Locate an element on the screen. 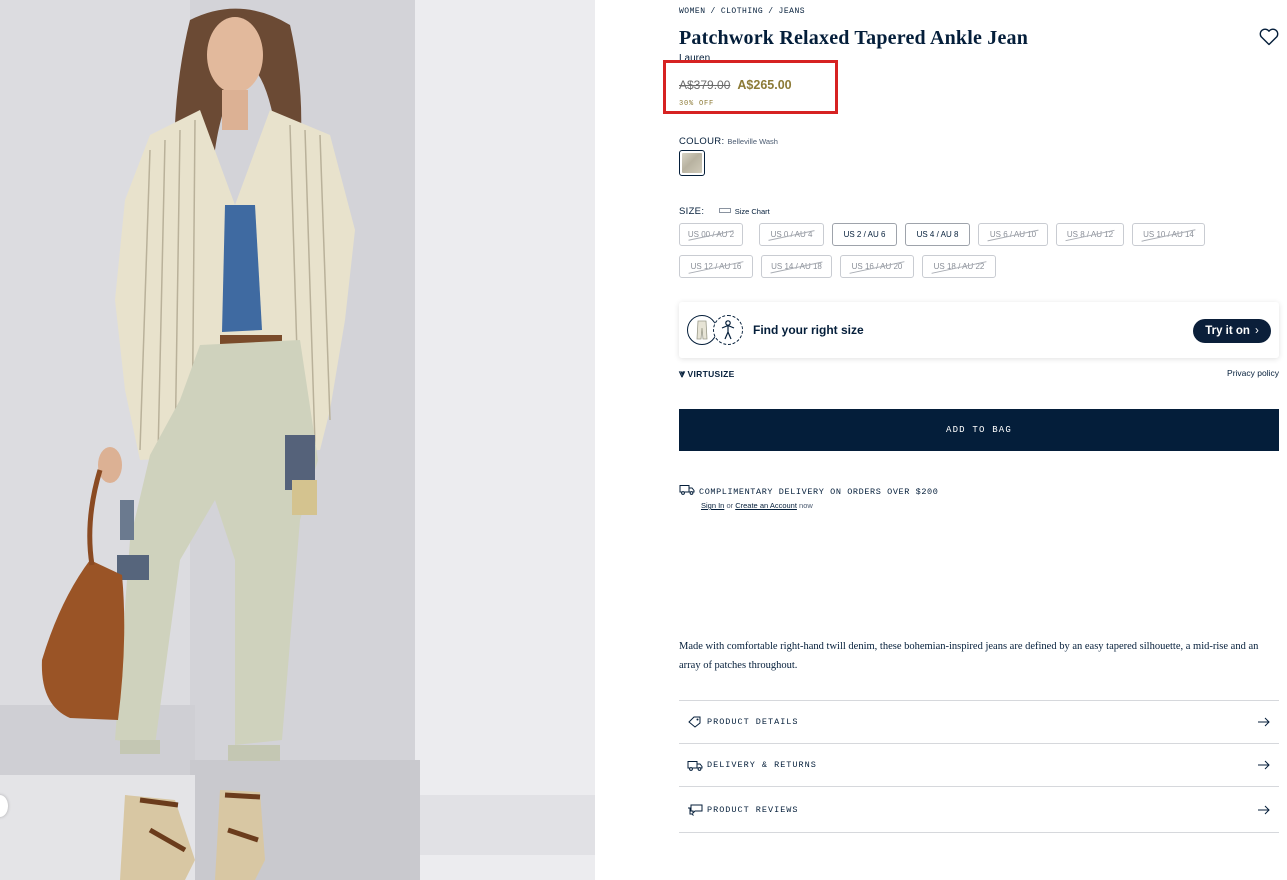 This screenshot has height=880, width=1287. try-it-on-button: Try it on › is located at coordinates (1232, 331).